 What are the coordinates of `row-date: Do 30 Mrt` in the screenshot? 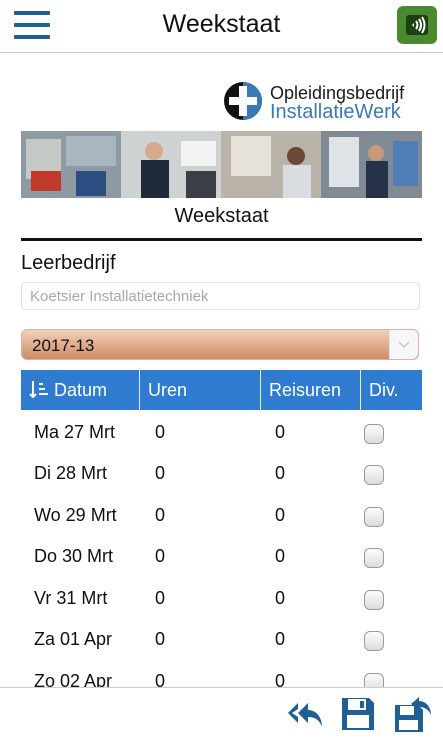 It's located at (74, 556).